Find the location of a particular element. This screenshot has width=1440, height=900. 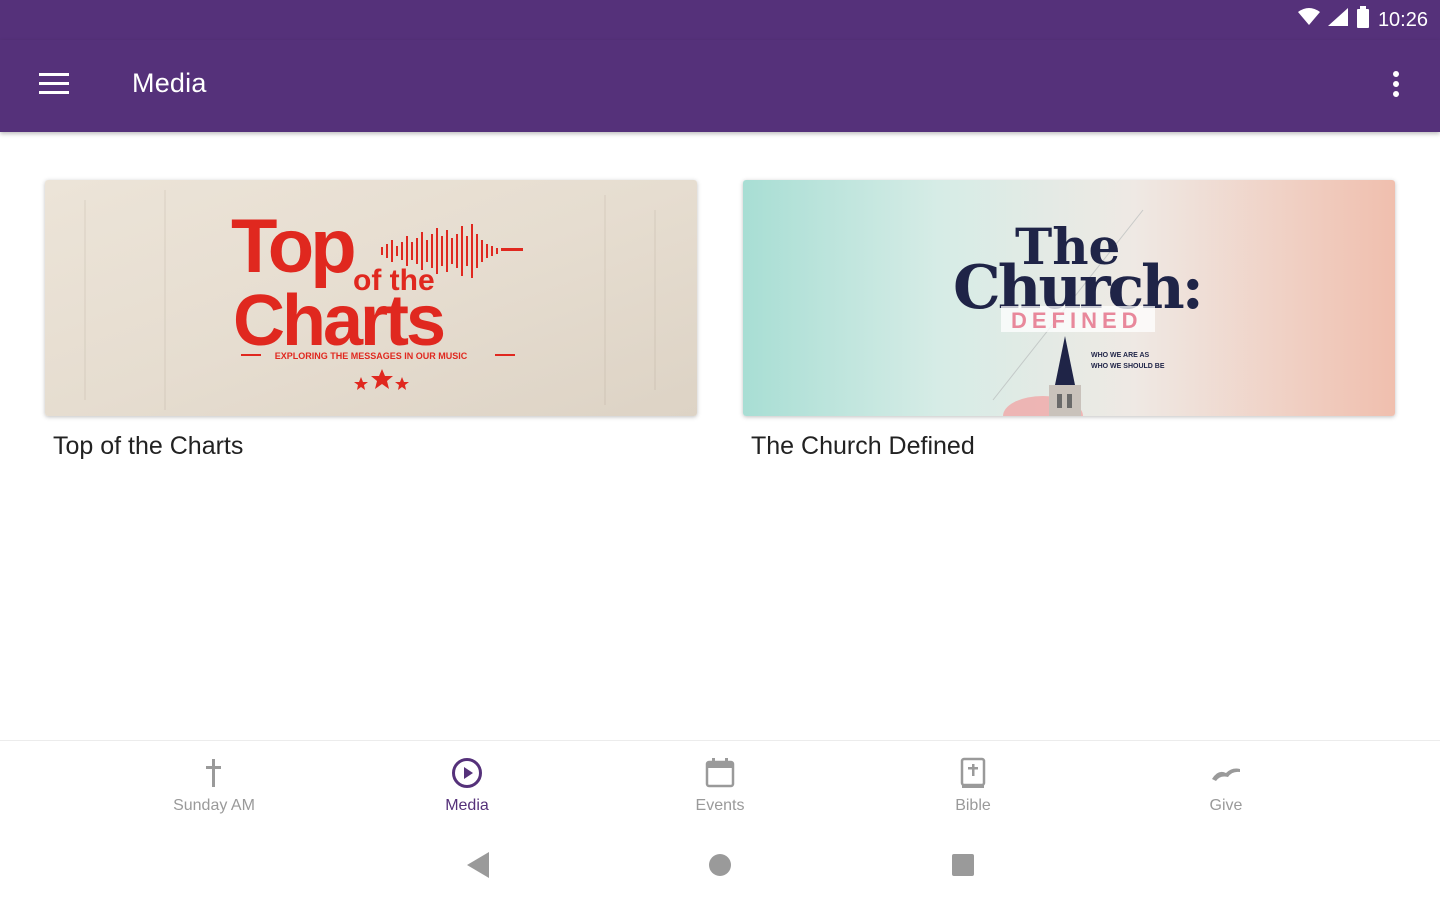

wifi-icon is located at coordinates (1308, 20).